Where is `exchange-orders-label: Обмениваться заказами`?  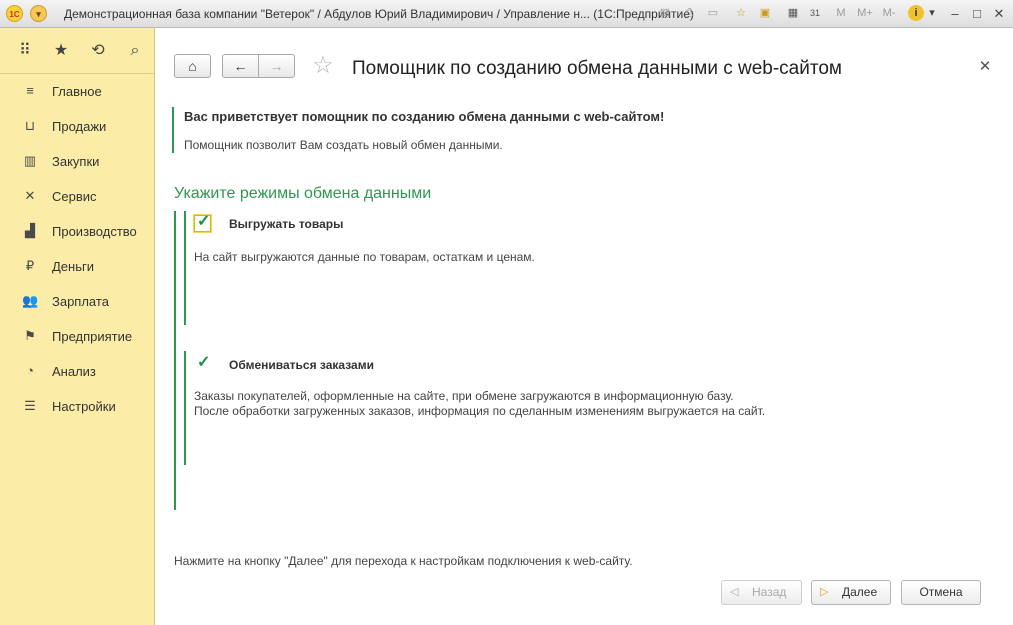 exchange-orders-label: Обмениваться заказами is located at coordinates (301, 365).